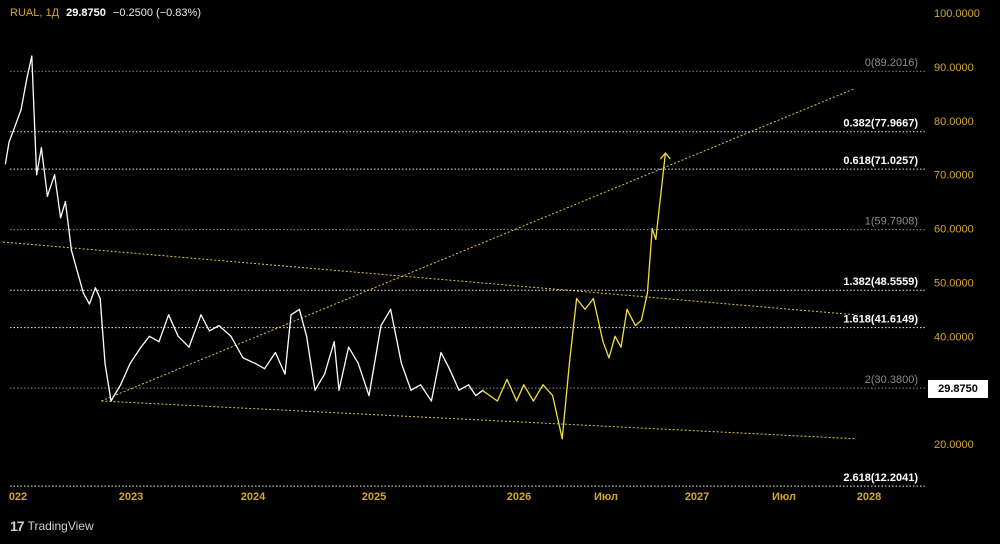 This screenshot has width=1000, height=544. What do you see at coordinates (954, 176) in the screenshot?
I see `y-tick-label: 70.0000` at bounding box center [954, 176].